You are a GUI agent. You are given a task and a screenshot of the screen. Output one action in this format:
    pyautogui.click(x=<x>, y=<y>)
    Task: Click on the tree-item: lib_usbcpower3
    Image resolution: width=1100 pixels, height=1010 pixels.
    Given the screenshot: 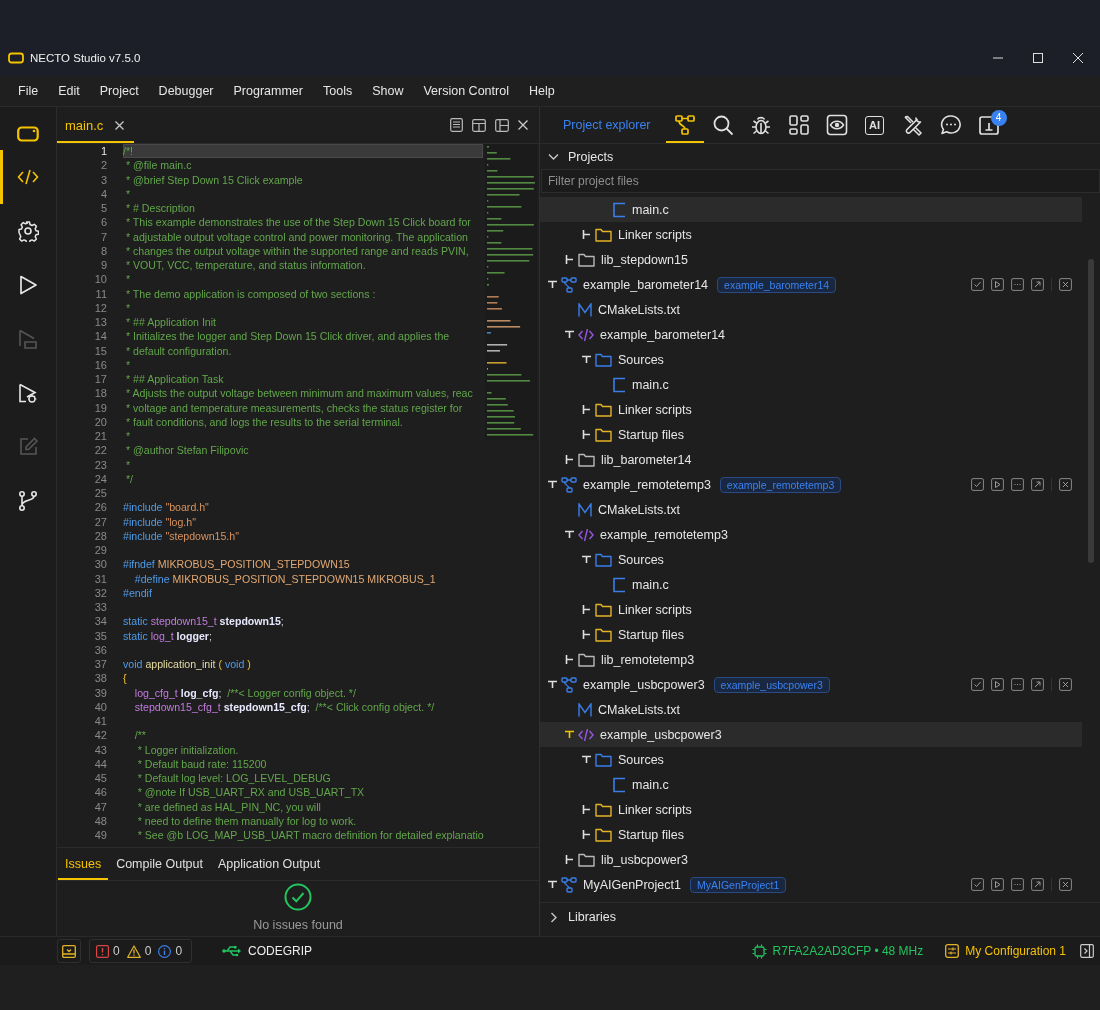 What is the action you would take?
    pyautogui.click(x=811, y=859)
    